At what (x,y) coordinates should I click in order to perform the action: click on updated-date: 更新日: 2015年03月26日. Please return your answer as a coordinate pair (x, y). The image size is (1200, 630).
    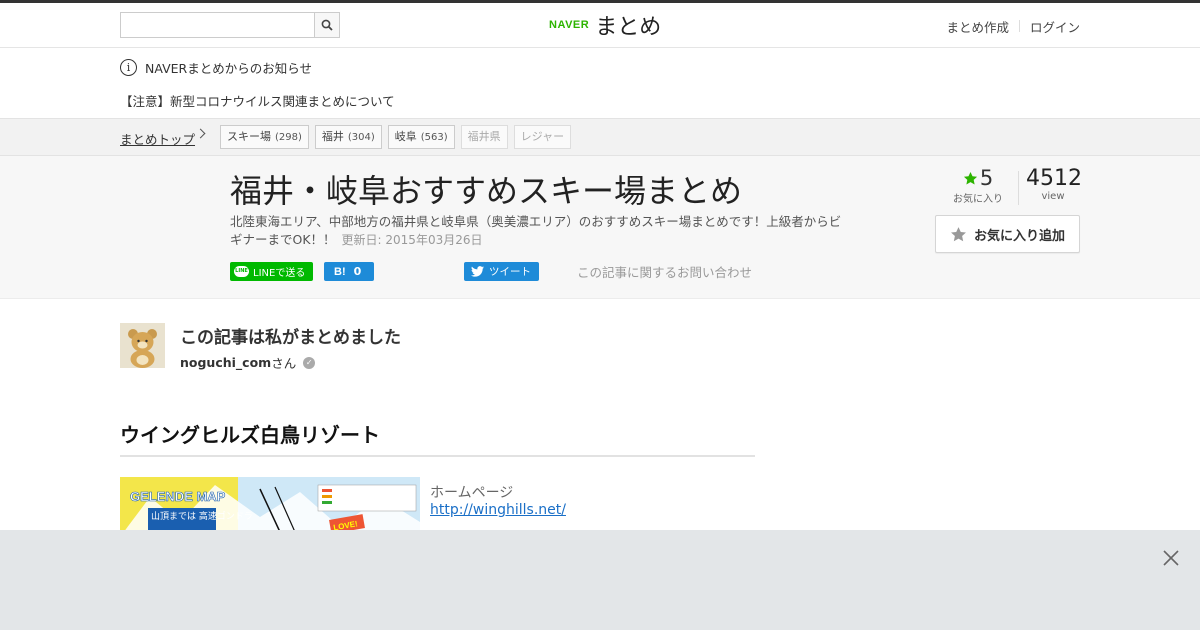
    Looking at the image, I should click on (412, 240).